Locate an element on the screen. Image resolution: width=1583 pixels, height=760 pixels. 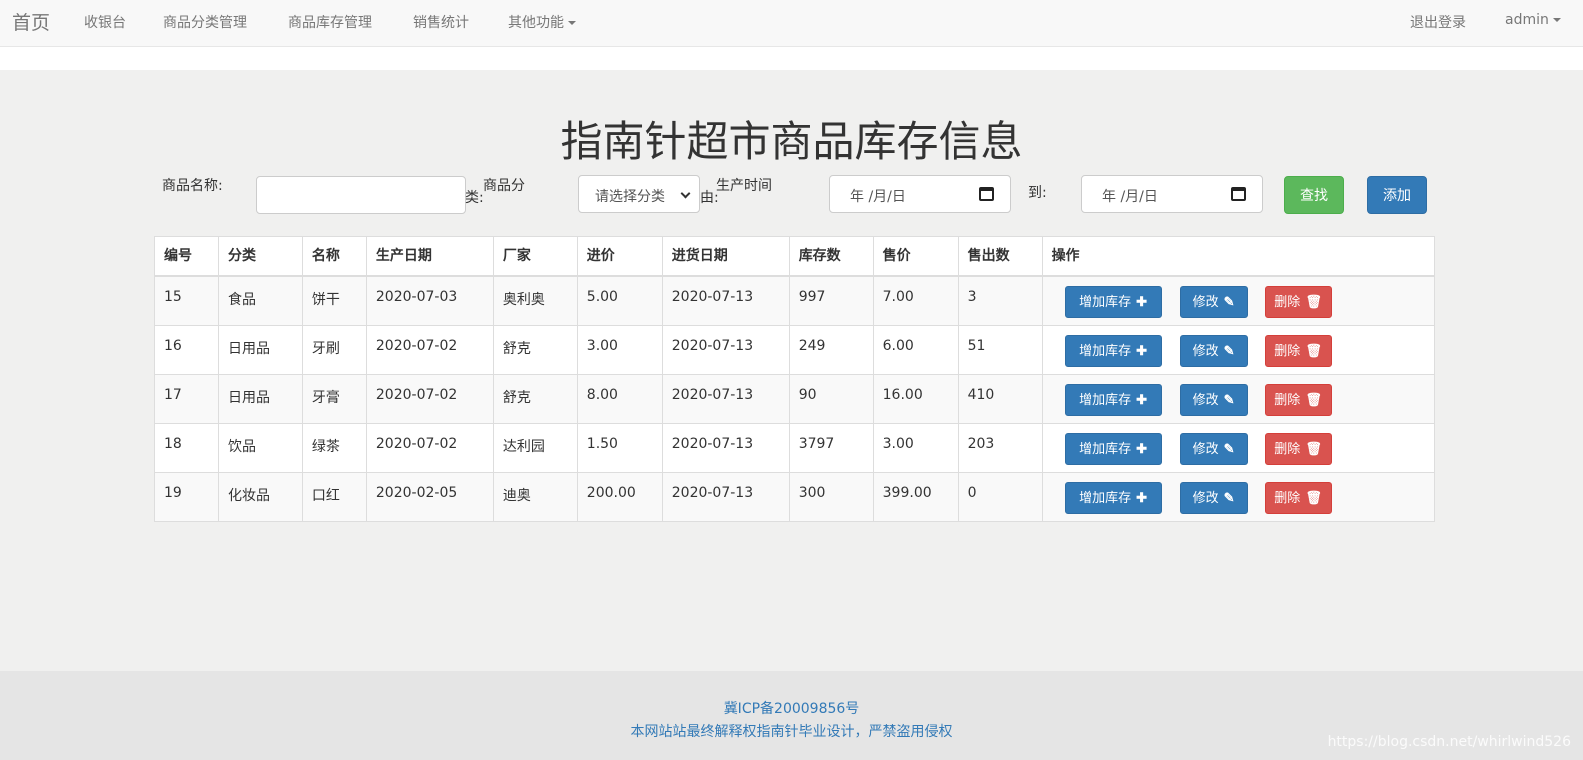
production-date-to-input: 年 /月/日 is located at coordinates (1172, 194).